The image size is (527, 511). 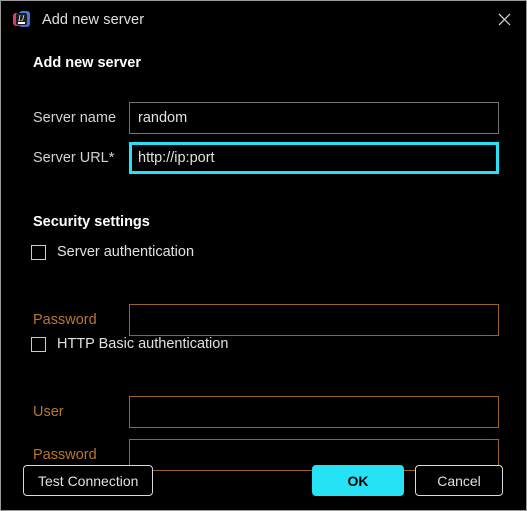 I want to click on ok-button: OK, so click(x=358, y=480).